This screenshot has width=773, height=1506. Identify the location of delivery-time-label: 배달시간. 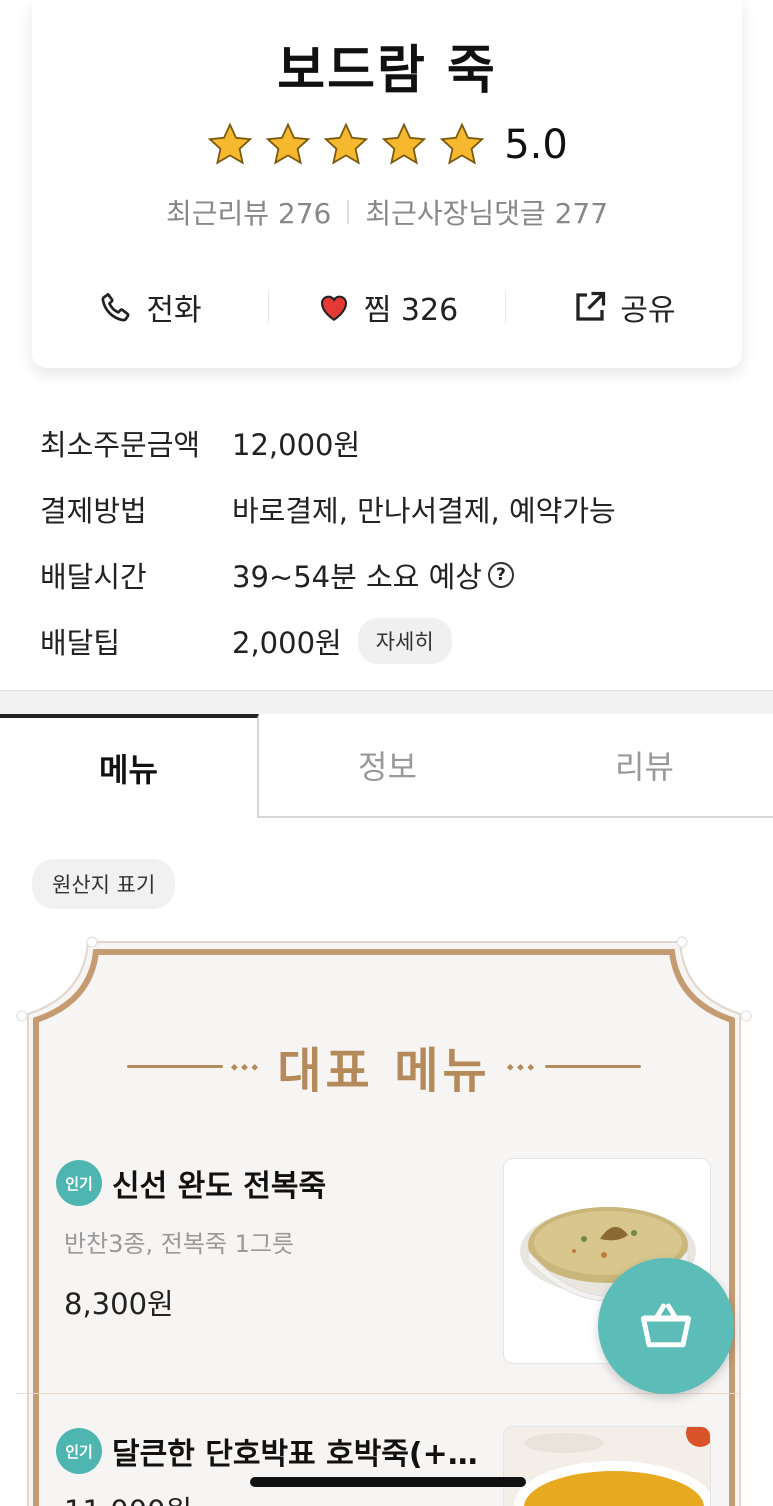
(93, 577).